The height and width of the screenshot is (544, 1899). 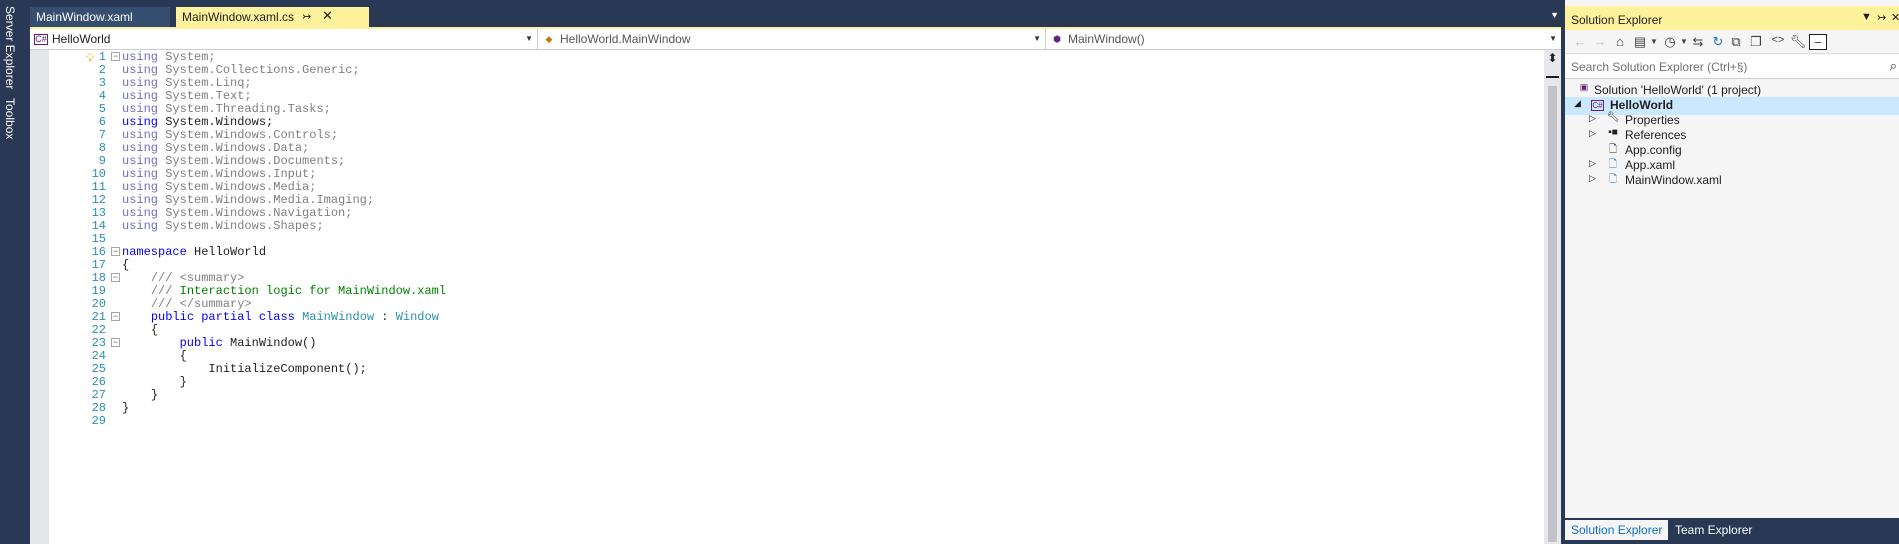 What do you see at coordinates (1818, 42) in the screenshot?
I see `preview-selected-items-icon: −` at bounding box center [1818, 42].